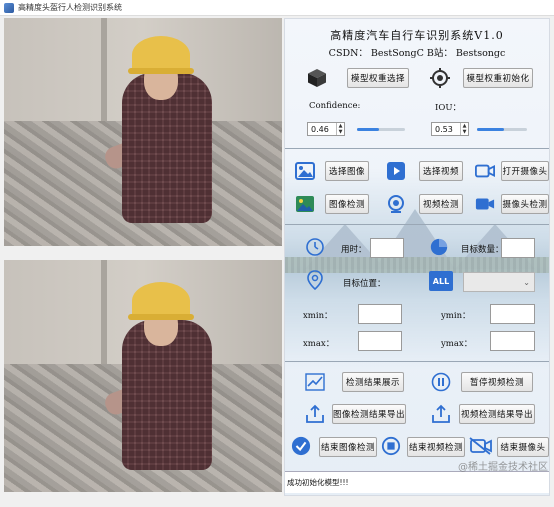  I want to click on cube-icon, so click(317, 78).